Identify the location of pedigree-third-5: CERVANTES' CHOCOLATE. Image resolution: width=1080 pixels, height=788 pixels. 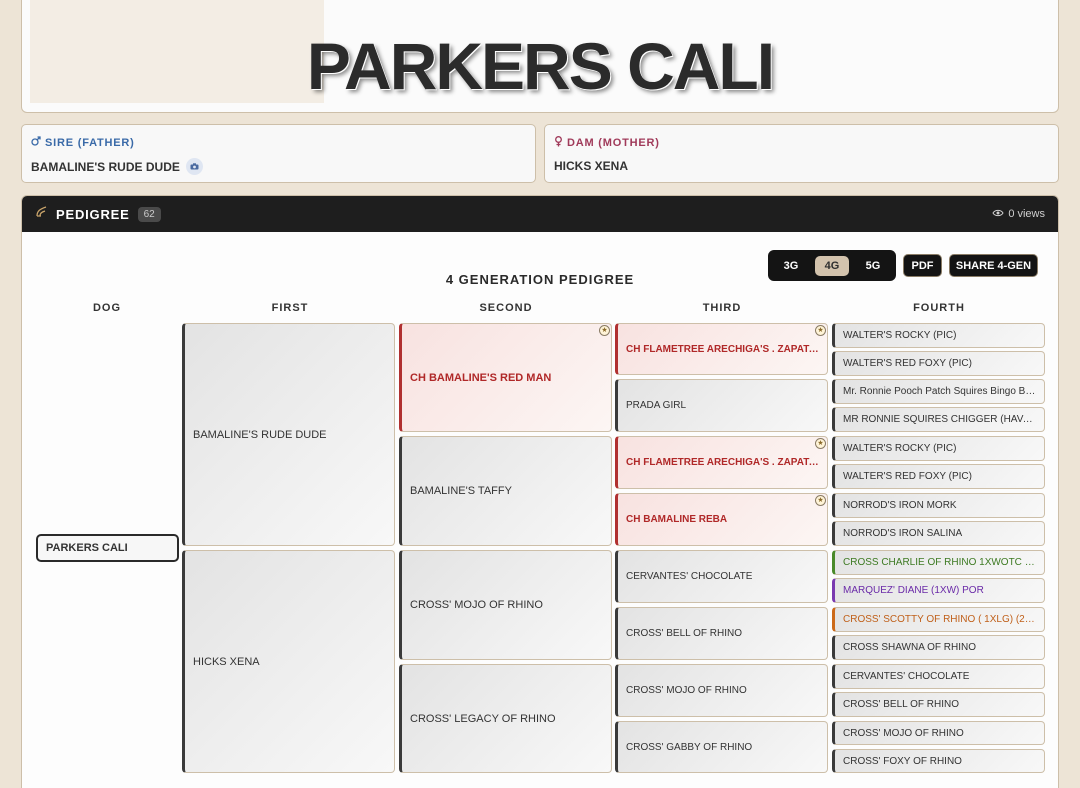
(721, 576).